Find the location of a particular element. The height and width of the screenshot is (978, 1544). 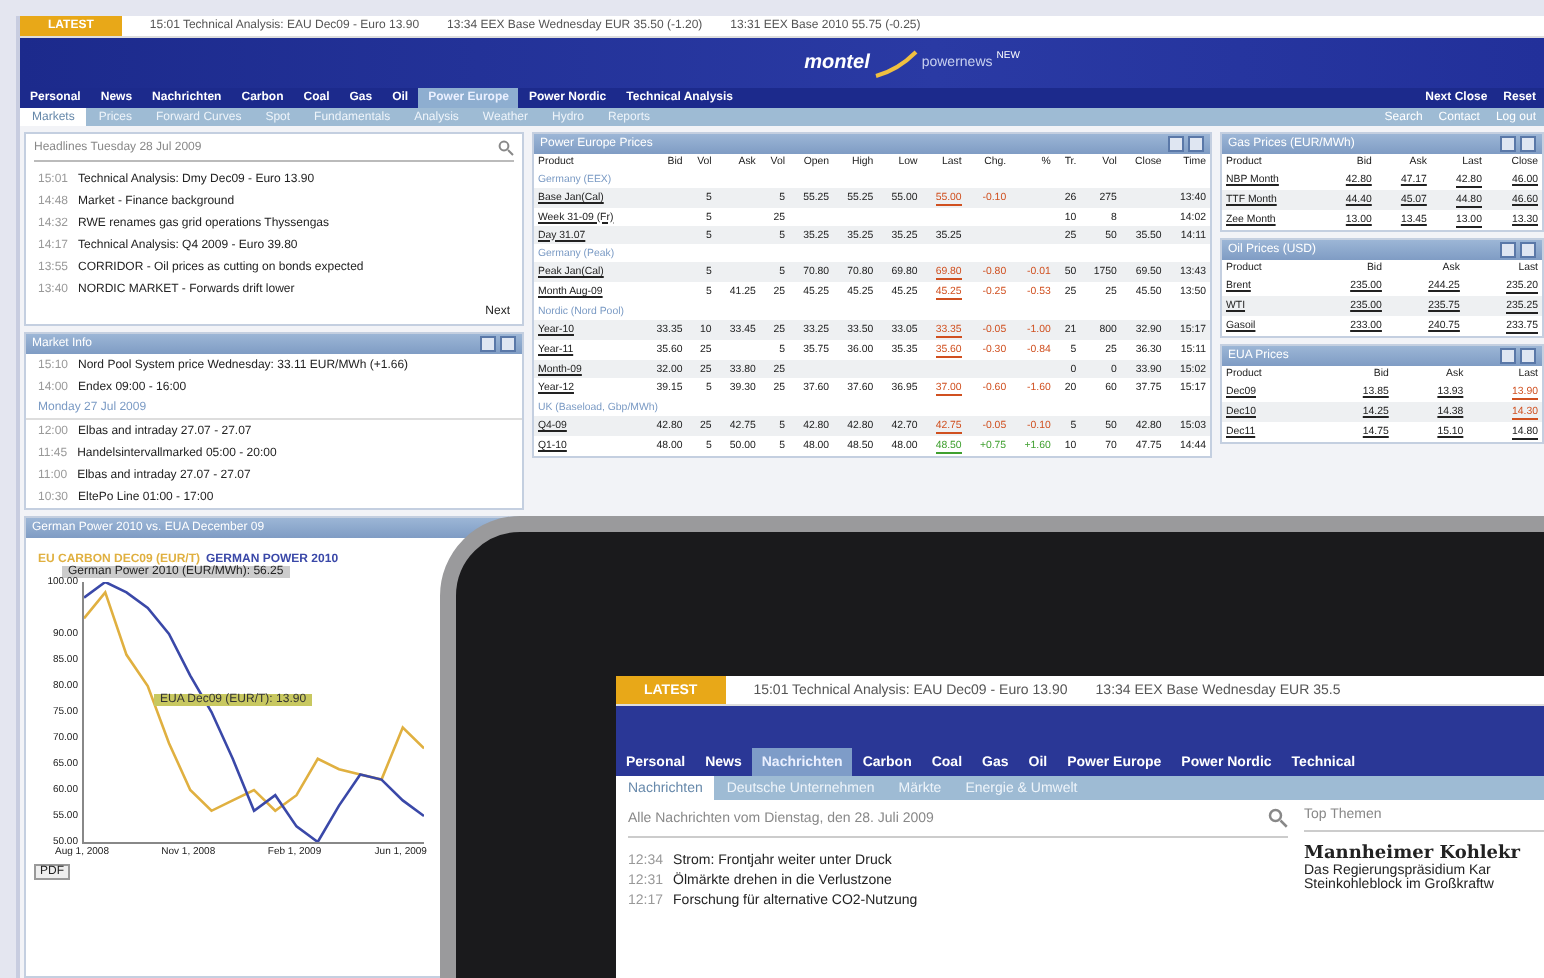

swoosh-icon is located at coordinates (895, 63).